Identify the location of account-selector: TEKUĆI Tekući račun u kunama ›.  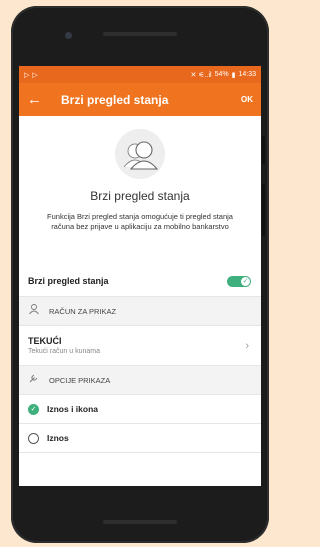
(140, 346).